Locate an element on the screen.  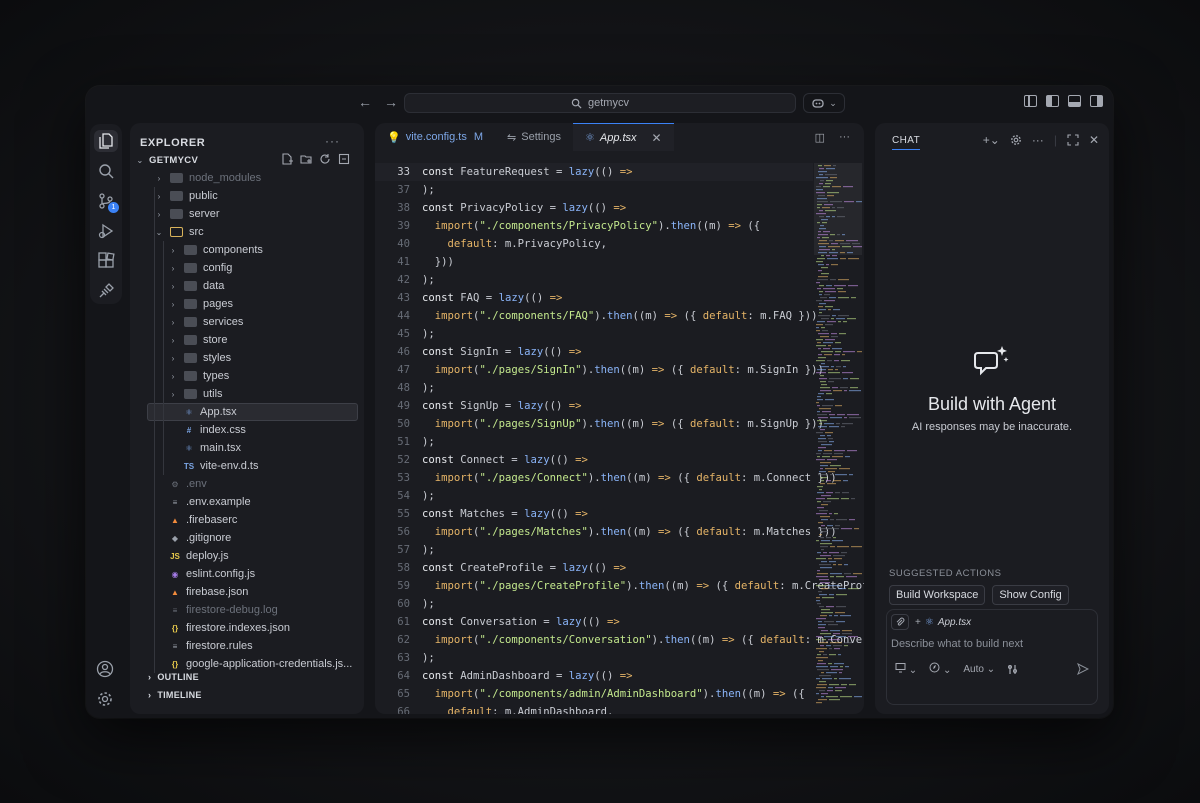
plug-icon is located at coordinates (106, 290).